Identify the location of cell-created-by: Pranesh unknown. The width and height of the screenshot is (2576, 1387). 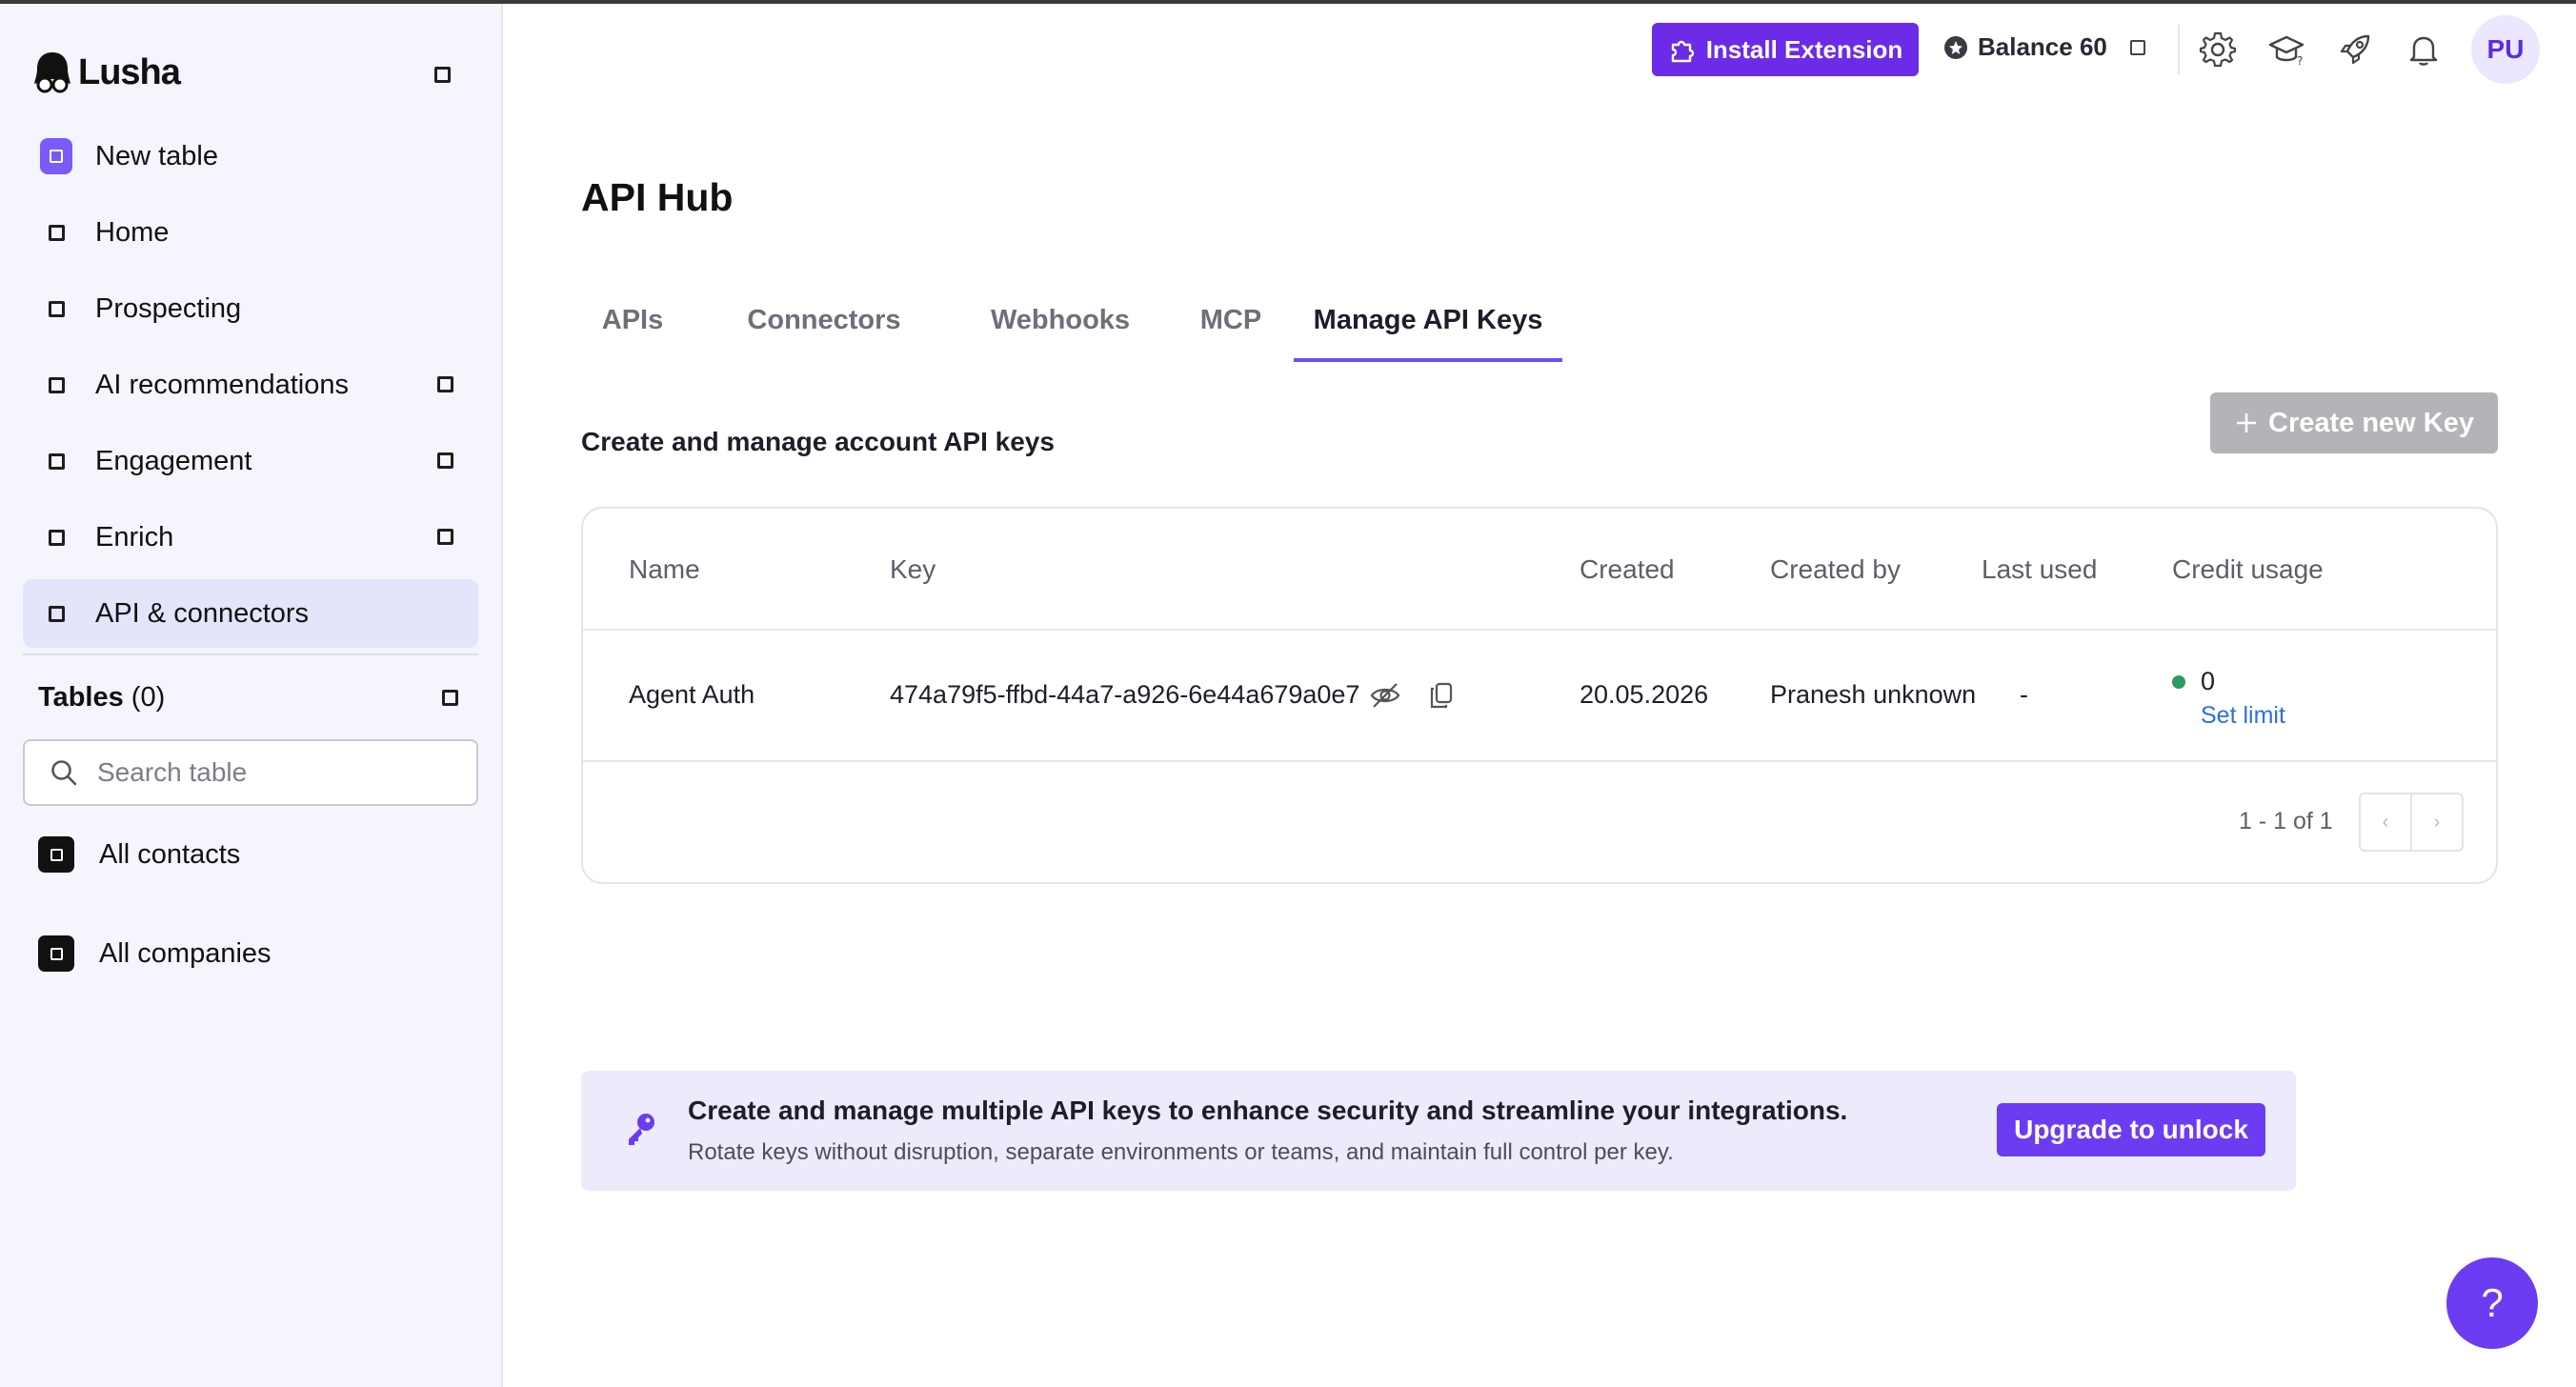
(1873, 694).